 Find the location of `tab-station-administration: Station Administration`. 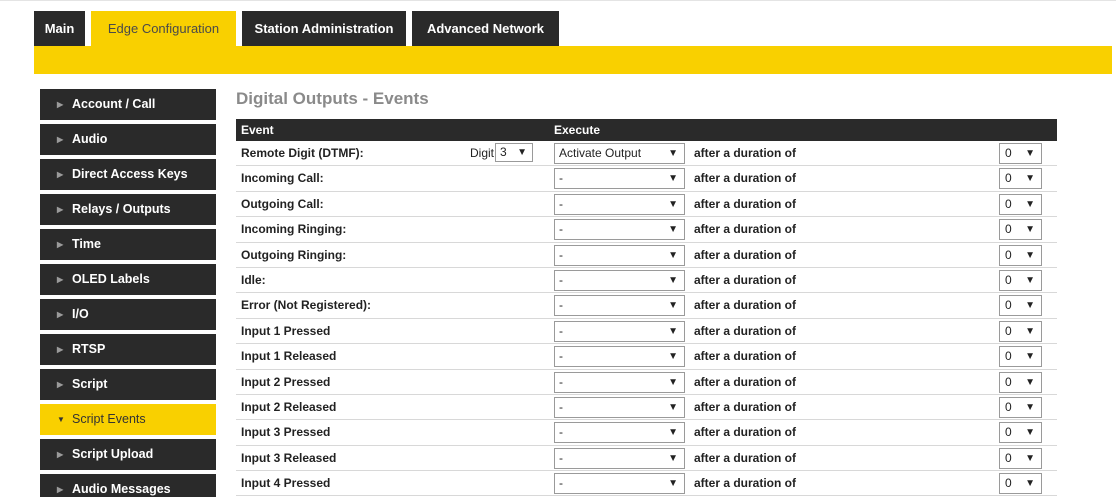

tab-station-administration: Station Administration is located at coordinates (324, 28).